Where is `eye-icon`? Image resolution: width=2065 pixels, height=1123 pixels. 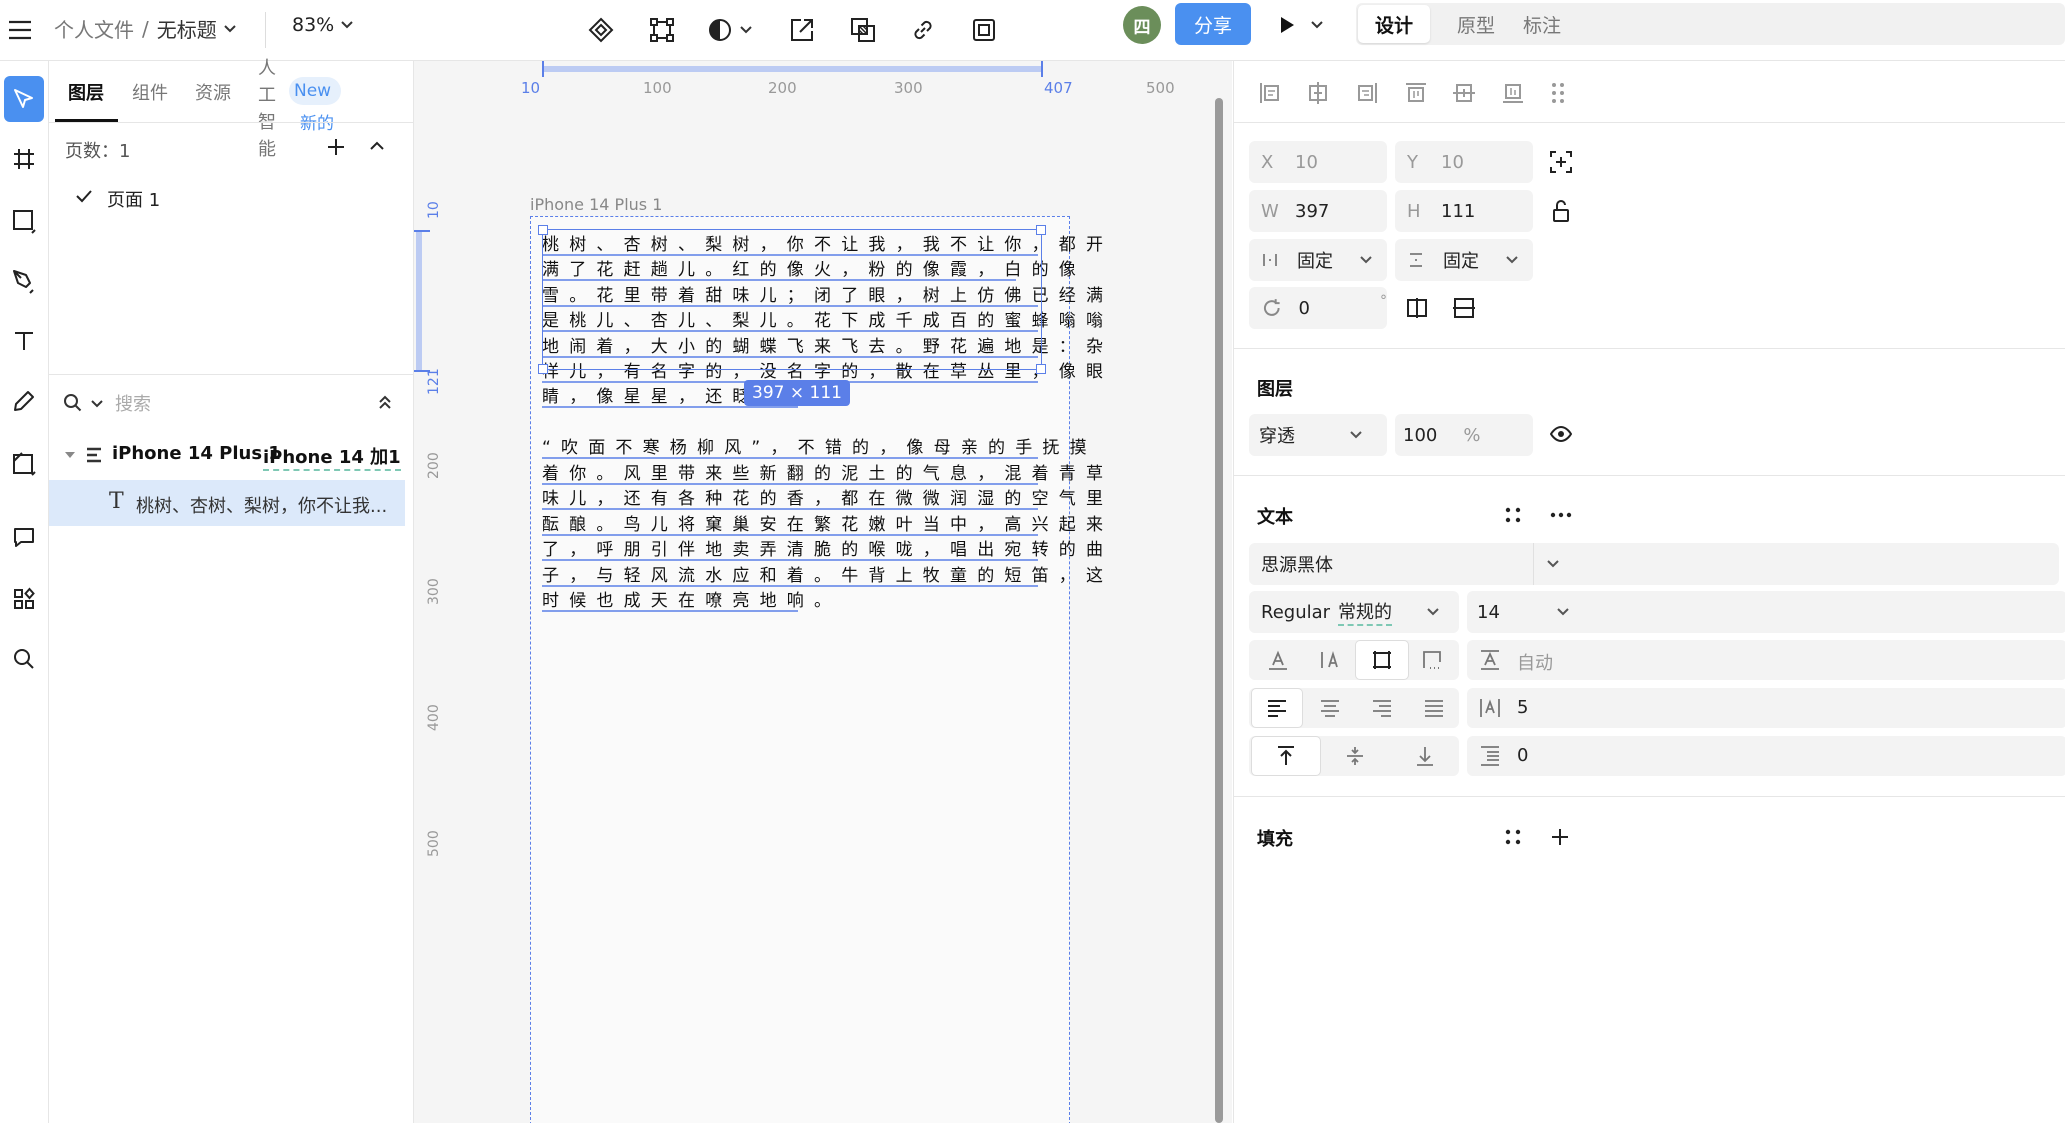
eye-icon is located at coordinates (1561, 434).